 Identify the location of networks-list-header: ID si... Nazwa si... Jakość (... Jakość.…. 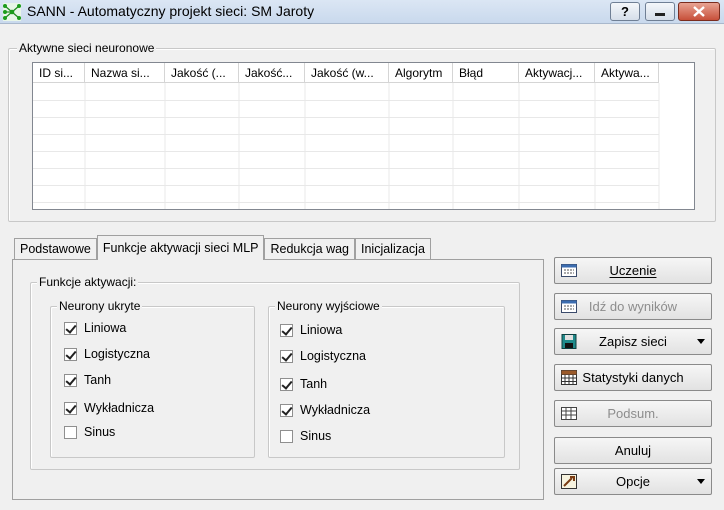
(346, 73).